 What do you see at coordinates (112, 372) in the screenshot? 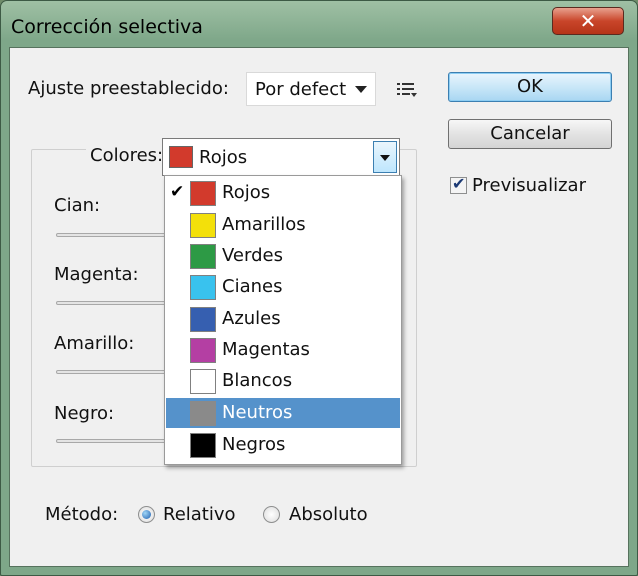
I see `amarillo-slider` at bounding box center [112, 372].